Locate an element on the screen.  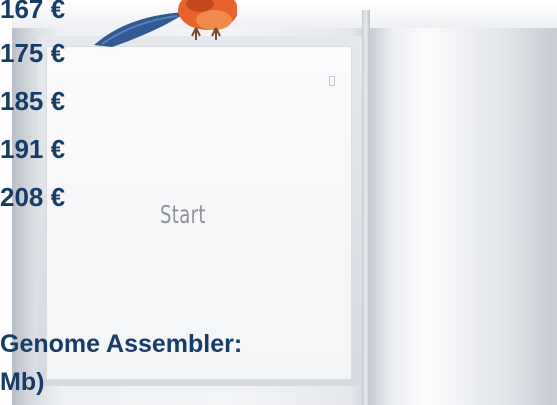
bird-icon is located at coordinates (165, 23).